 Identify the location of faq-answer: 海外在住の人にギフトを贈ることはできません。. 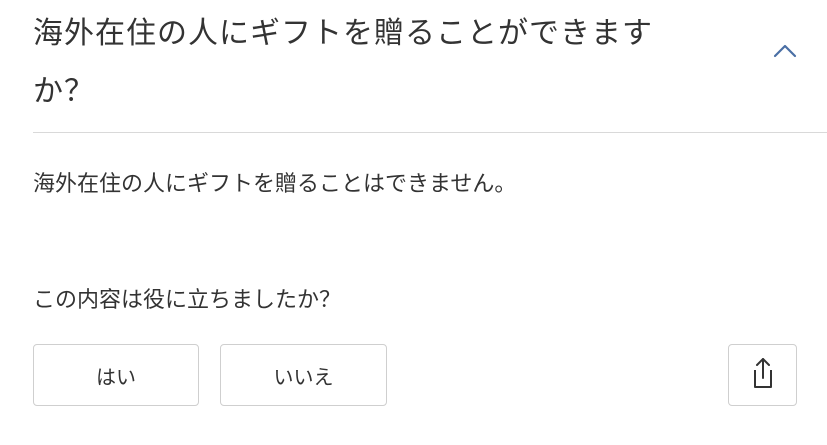
(275, 184).